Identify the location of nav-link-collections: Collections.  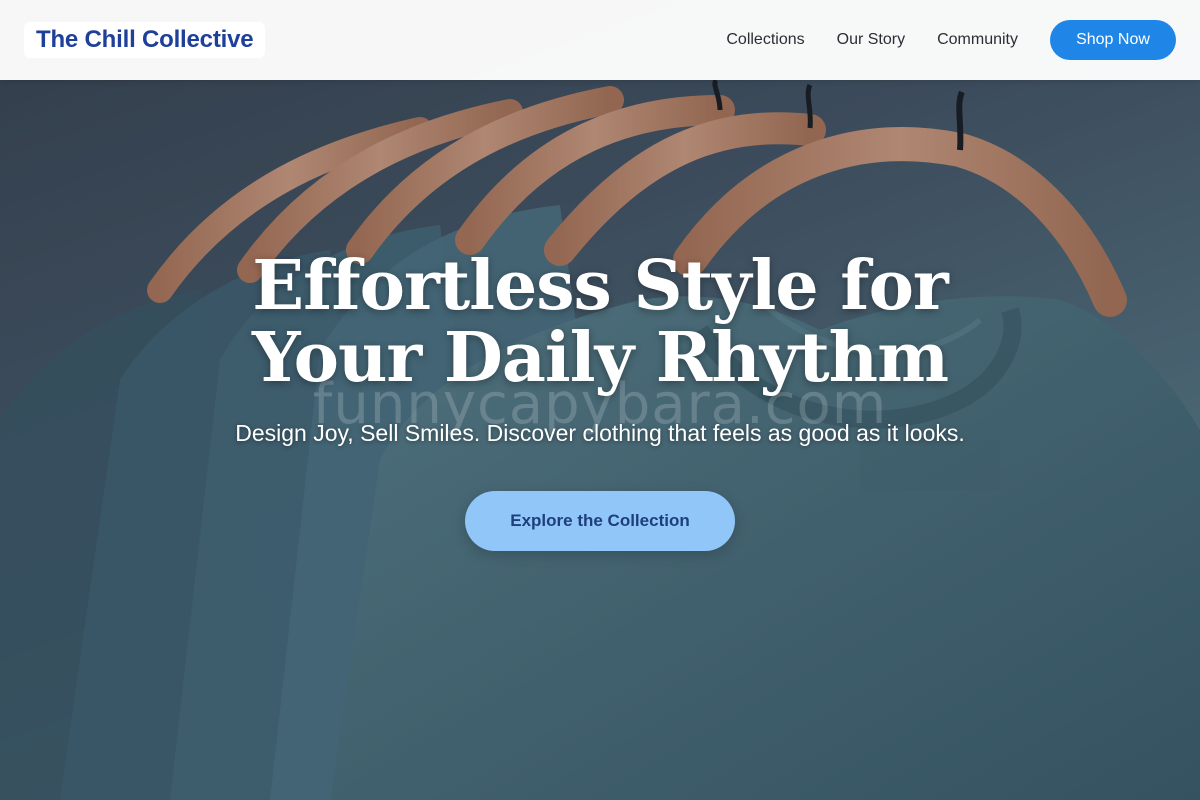
(765, 40).